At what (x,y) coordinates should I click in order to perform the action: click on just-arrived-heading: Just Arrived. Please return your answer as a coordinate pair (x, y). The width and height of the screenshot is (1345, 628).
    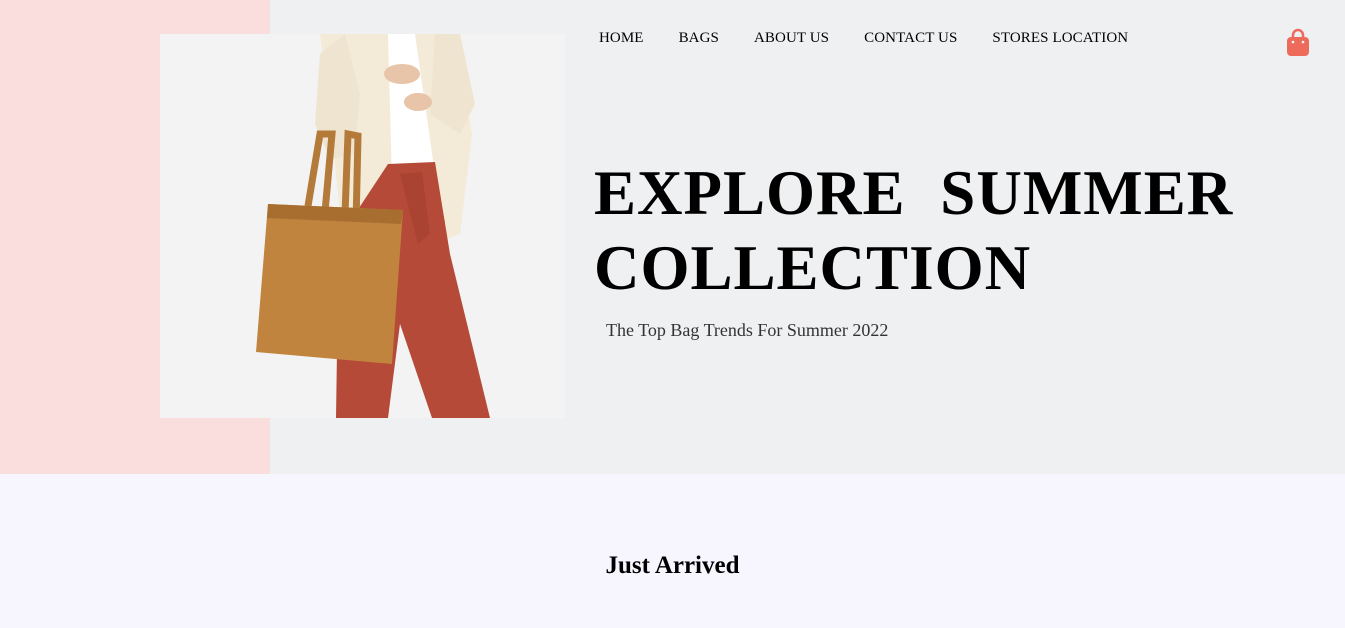
    Looking at the image, I should click on (672, 565).